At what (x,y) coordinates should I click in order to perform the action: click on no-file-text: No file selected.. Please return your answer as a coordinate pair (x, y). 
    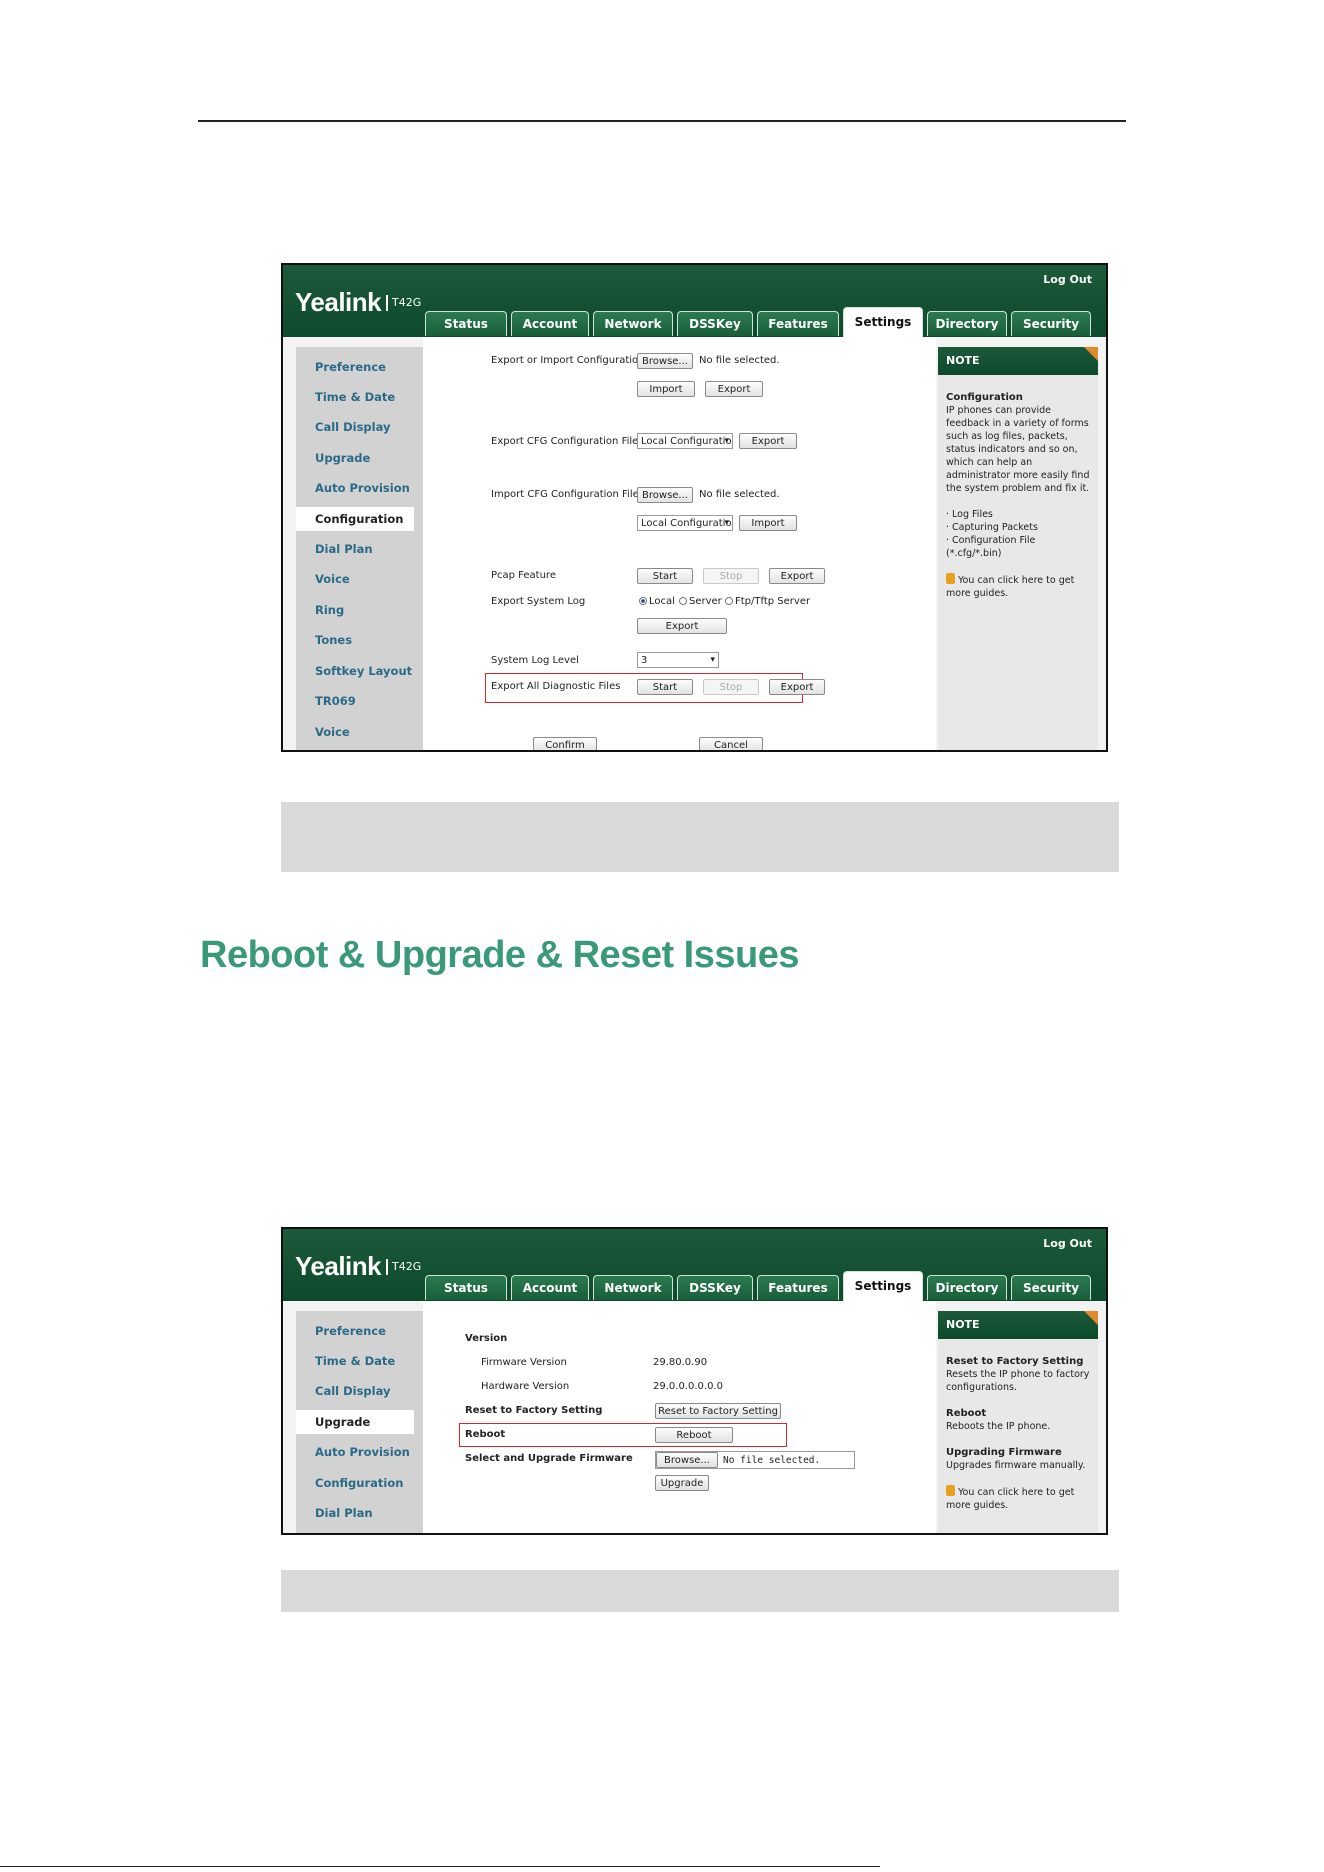
    Looking at the image, I should click on (739, 360).